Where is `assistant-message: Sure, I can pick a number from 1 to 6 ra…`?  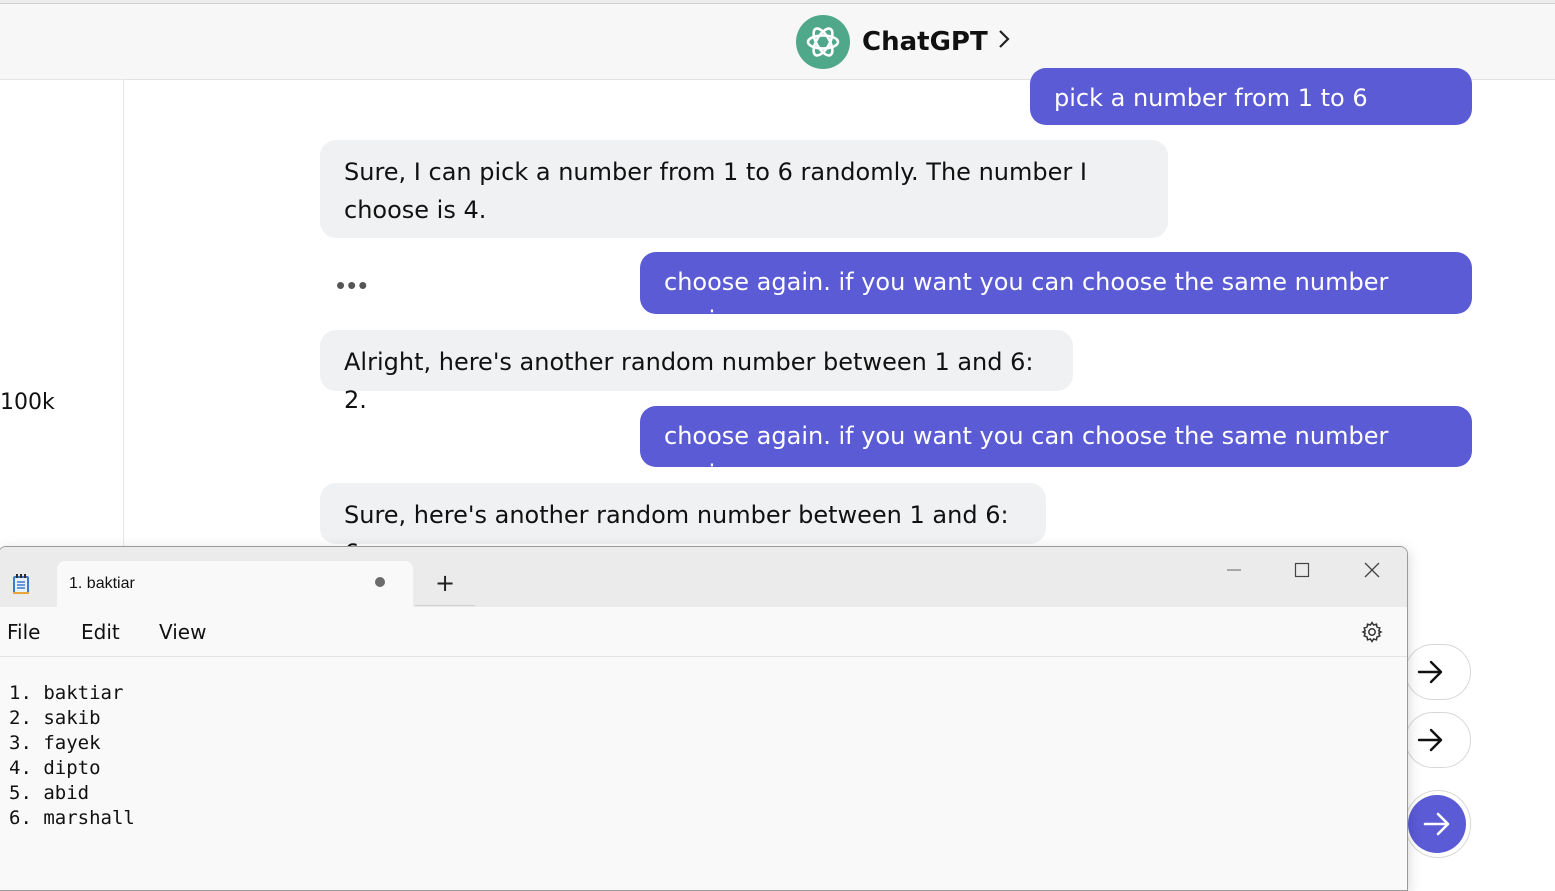
assistant-message: Sure, I can pick a number from 1 to 6 ra… is located at coordinates (744, 189).